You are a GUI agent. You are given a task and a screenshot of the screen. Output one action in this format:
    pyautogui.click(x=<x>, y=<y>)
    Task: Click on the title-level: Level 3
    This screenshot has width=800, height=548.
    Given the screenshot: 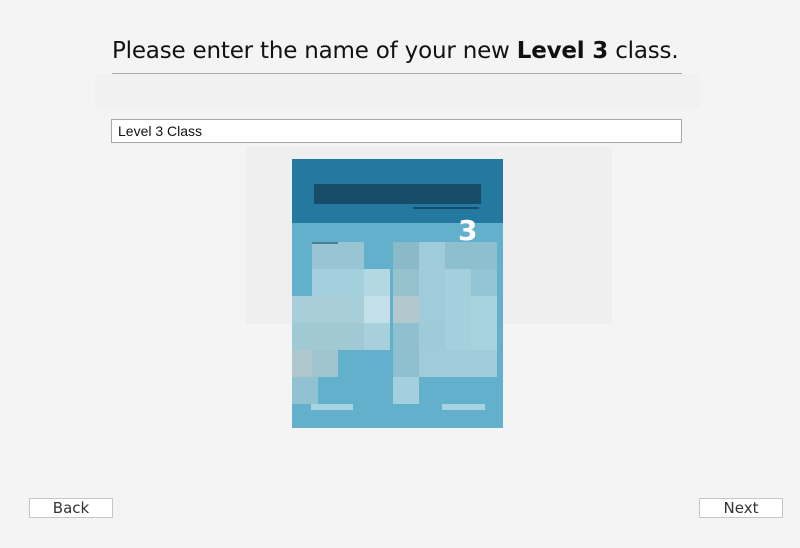 What is the action you would take?
    pyautogui.click(x=562, y=51)
    